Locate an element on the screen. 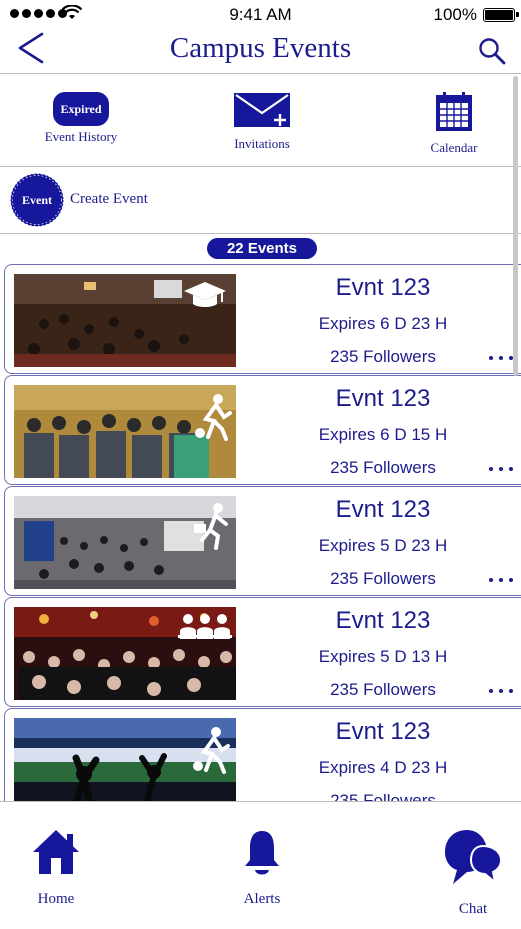 This screenshot has height=929, width=521. event-history-button: Expired Event History is located at coordinates (81, 118).